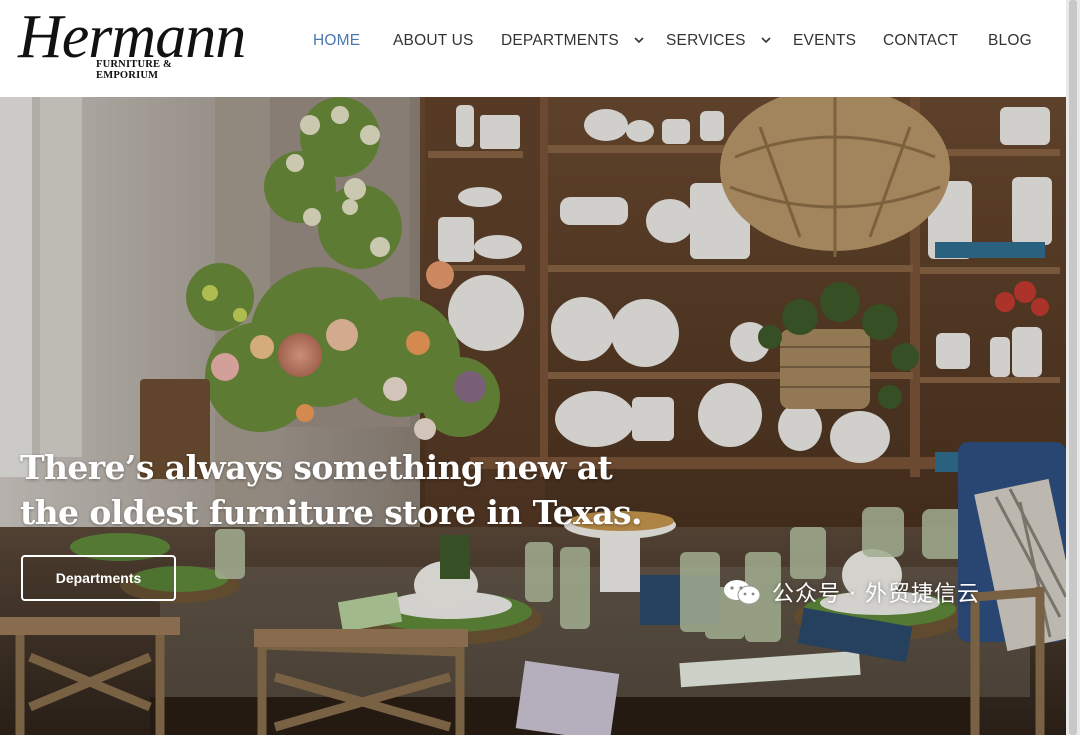 This screenshot has width=1080, height=735. What do you see at coordinates (742, 592) in the screenshot?
I see `wechat-icon` at bounding box center [742, 592].